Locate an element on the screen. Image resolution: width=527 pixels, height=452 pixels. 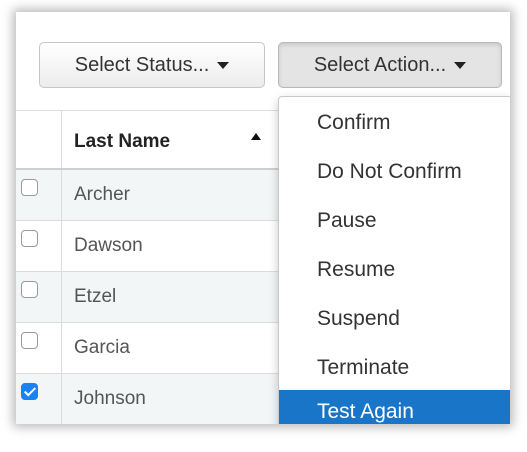
sort-ascending-icon is located at coordinates (256, 136).